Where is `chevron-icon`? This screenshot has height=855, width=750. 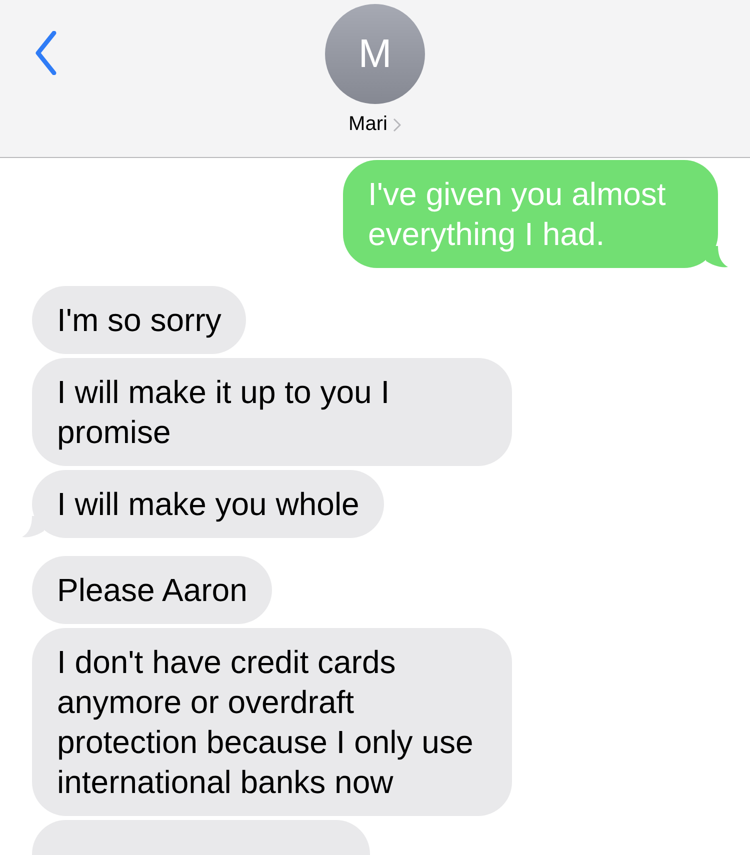 chevron-icon is located at coordinates (397, 125).